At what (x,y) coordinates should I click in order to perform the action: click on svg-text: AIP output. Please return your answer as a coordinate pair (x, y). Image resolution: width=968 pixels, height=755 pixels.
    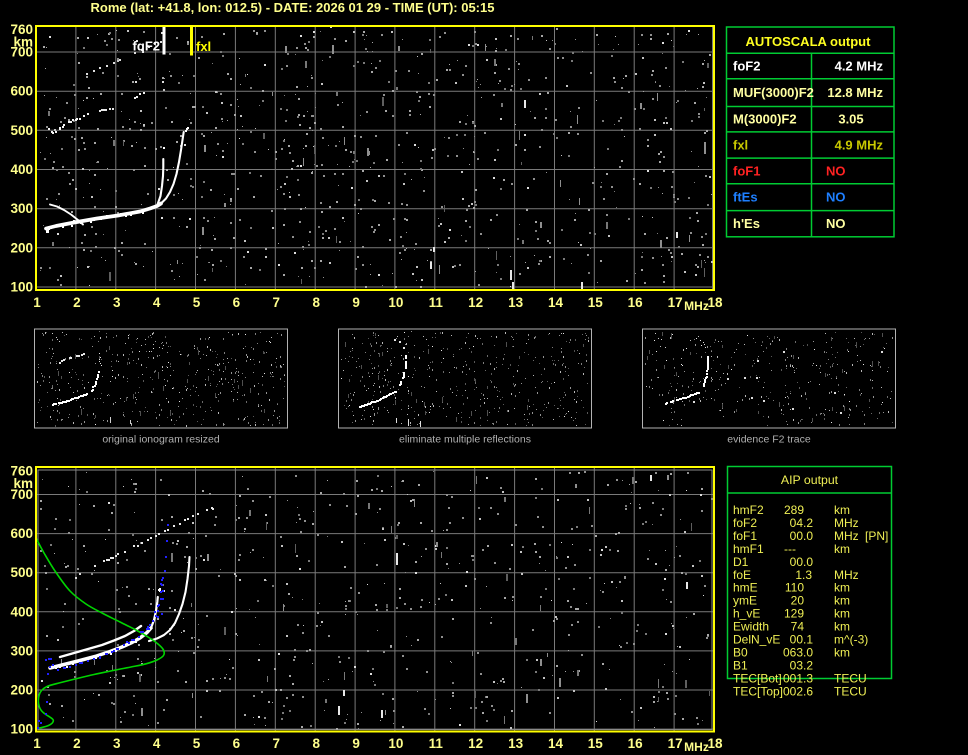
    Looking at the image, I should click on (810, 480).